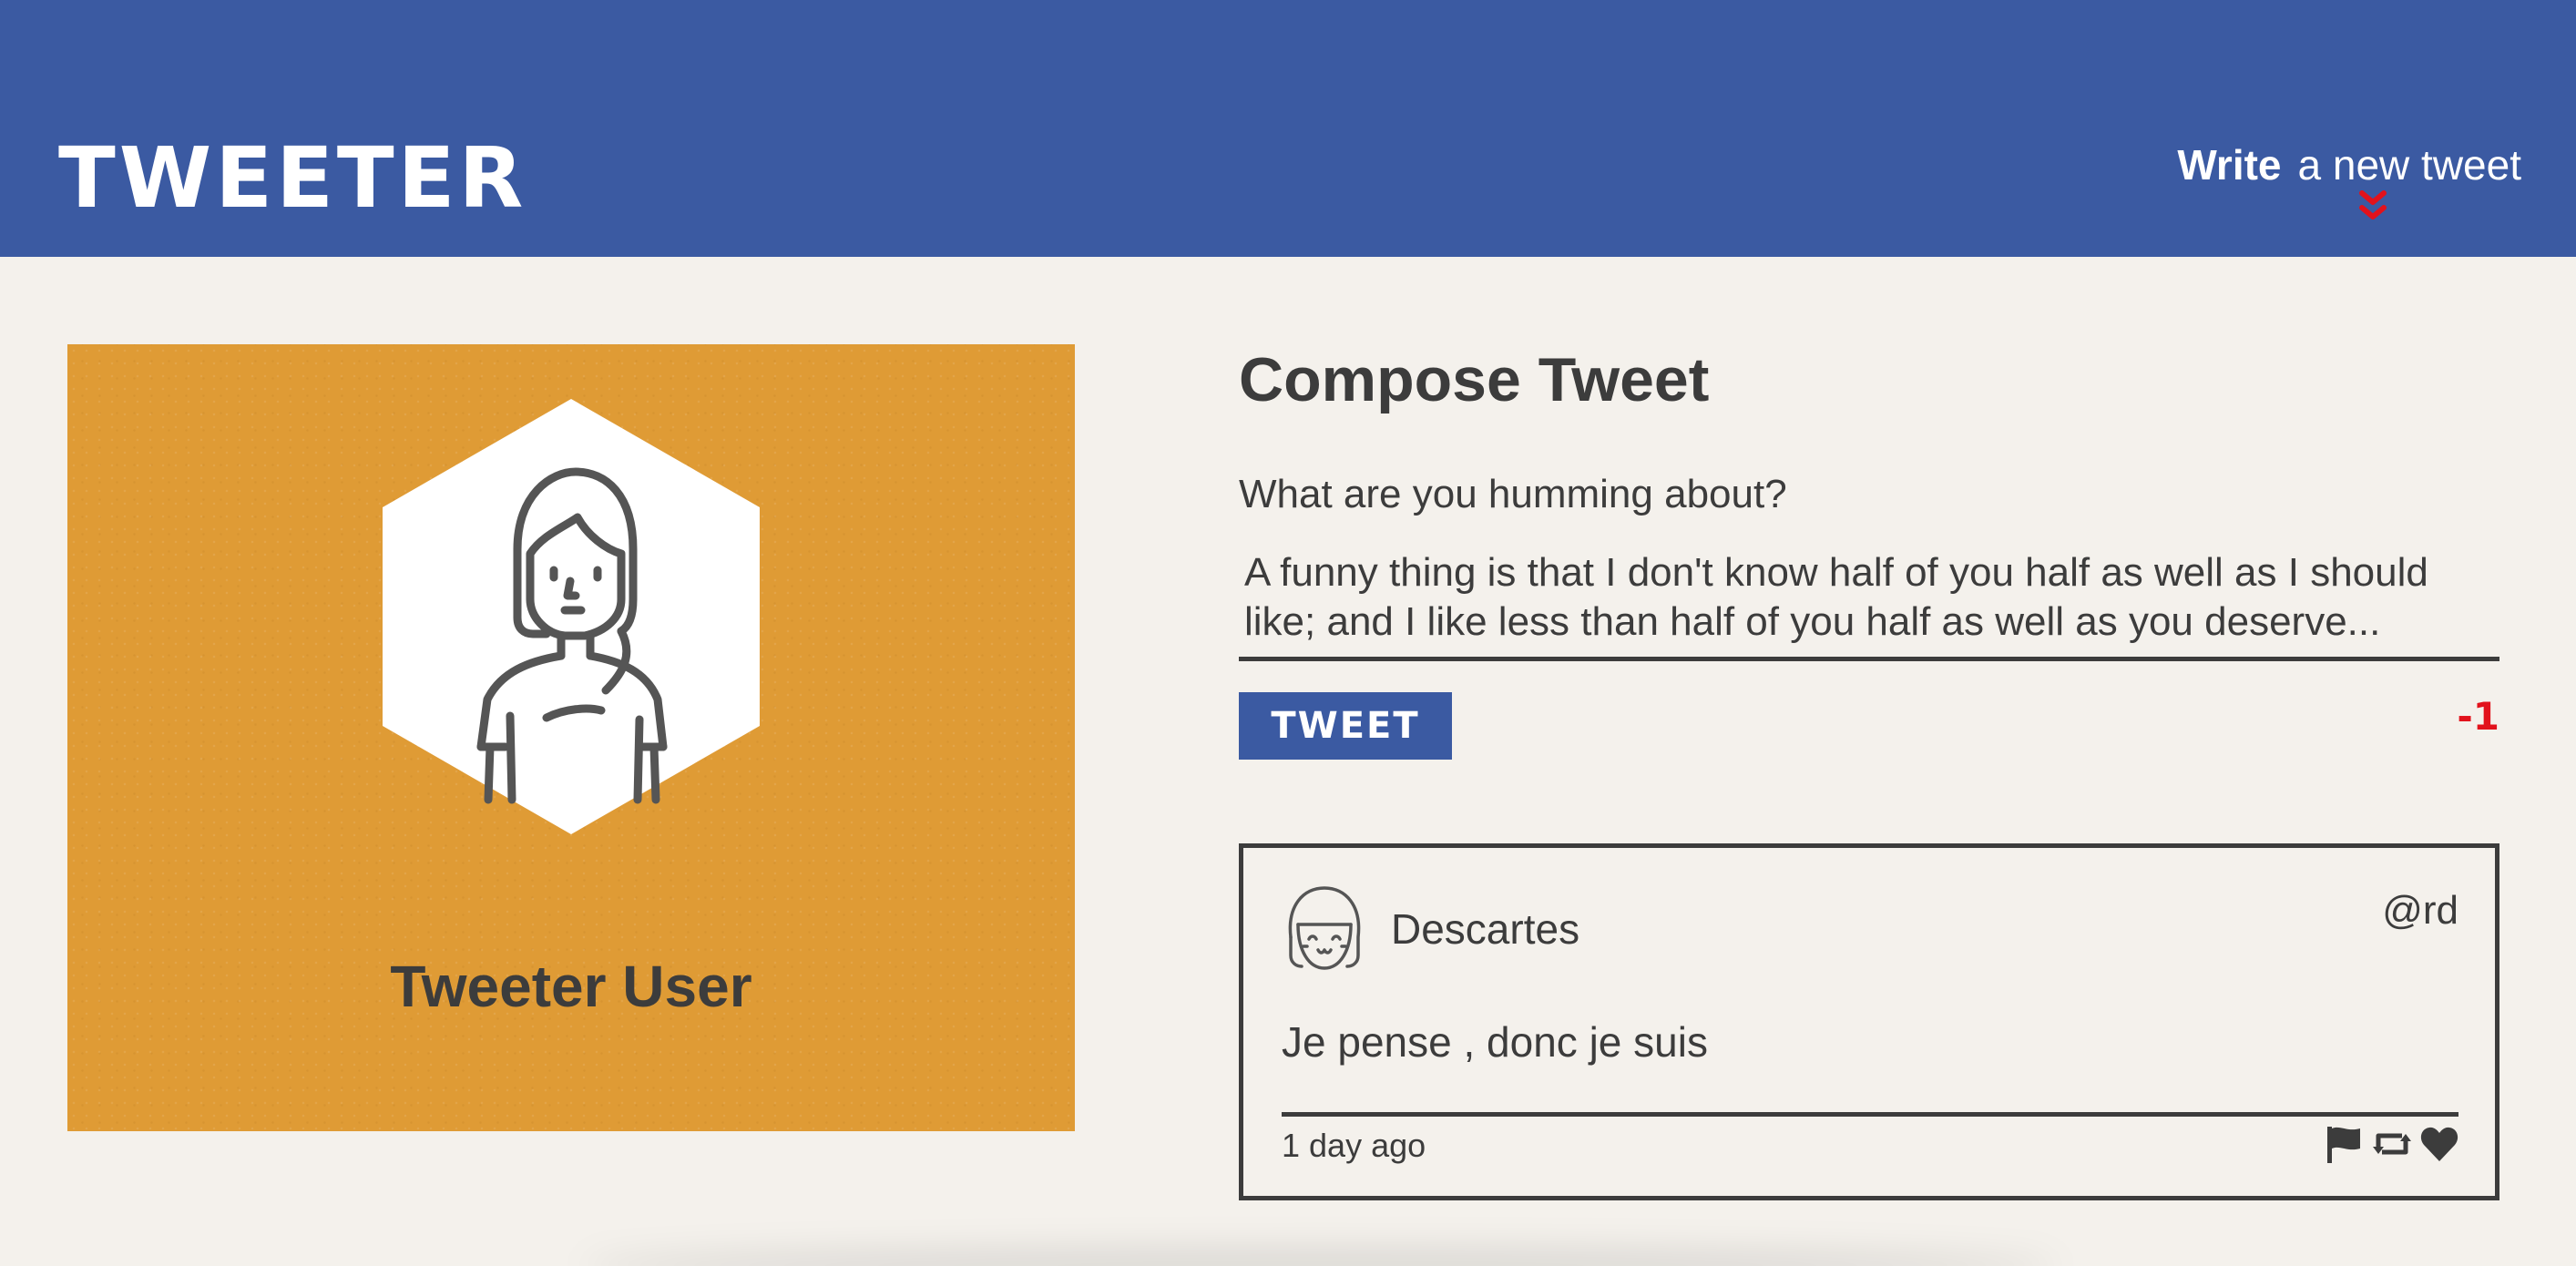 The height and width of the screenshot is (1266, 2576). I want to click on write-new-tweet-label: Write a new tweet, so click(2349, 165).